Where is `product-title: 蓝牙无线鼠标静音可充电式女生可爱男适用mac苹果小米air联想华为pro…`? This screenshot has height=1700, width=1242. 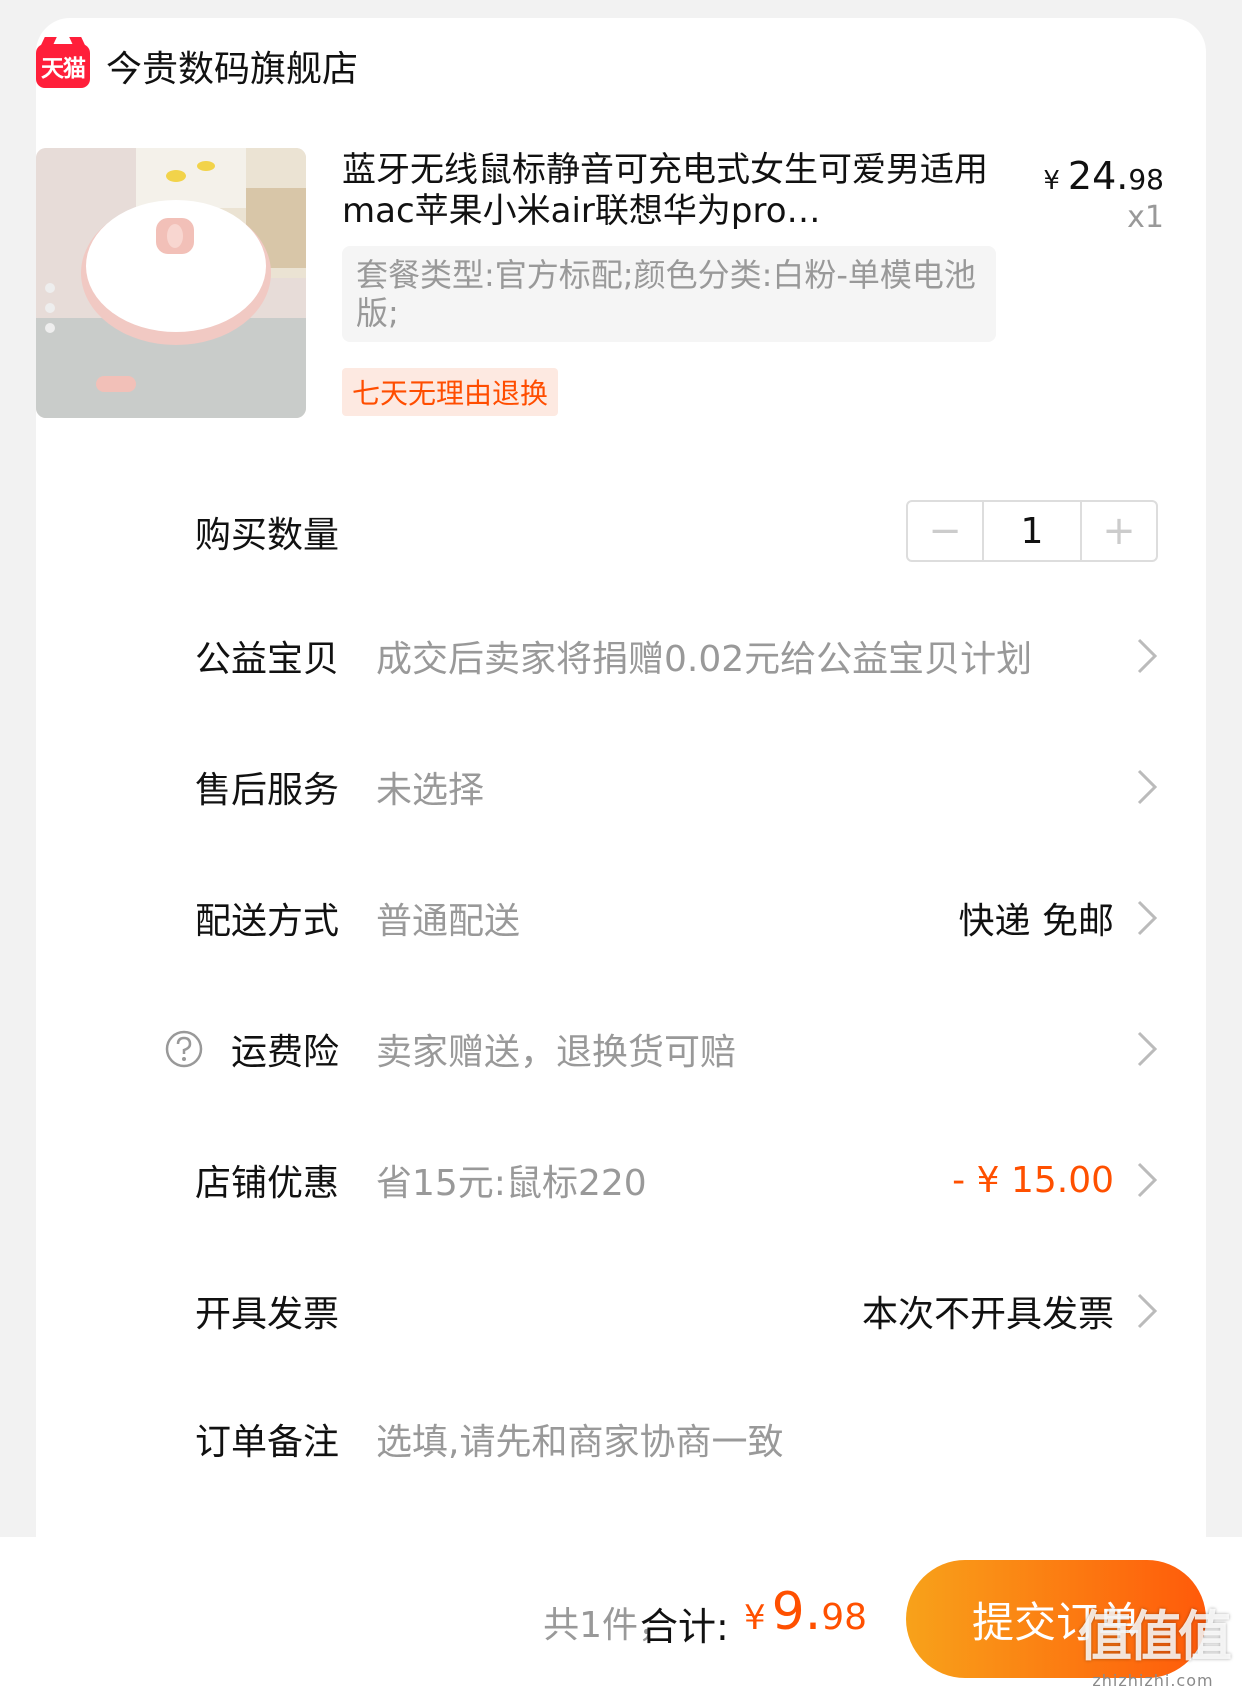 product-title: 蓝牙无线鼠标静音可充电式女生可爱男适用mac苹果小米air联想华为pro… is located at coordinates (667, 191).